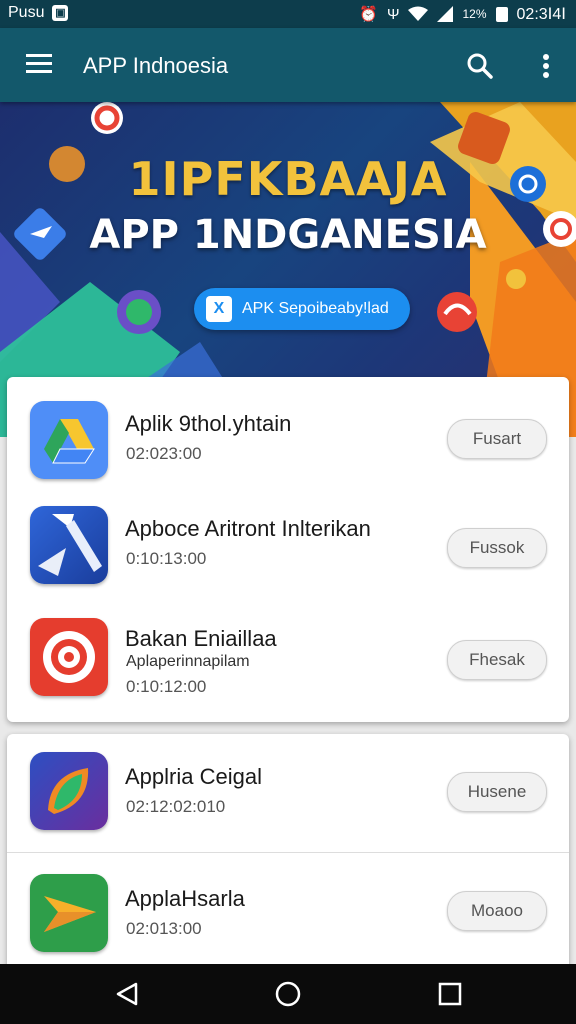 The image size is (576, 1024). I want to click on app-name: Applria Ceigal, so click(193, 776).